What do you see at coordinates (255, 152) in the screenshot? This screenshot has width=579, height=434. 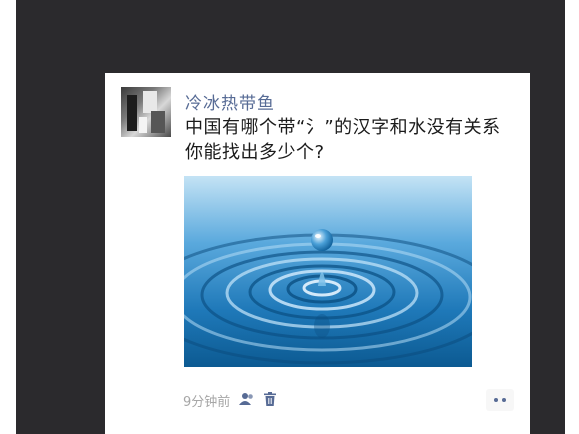 I see `post-text-line-2: 你能找出多少个?` at bounding box center [255, 152].